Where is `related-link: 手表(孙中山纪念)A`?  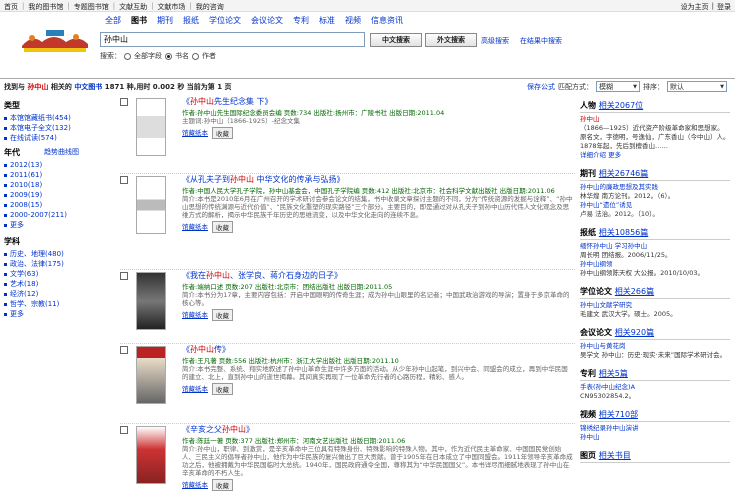
related-link: 手表(孙中山纪念)A is located at coordinates (607, 387).